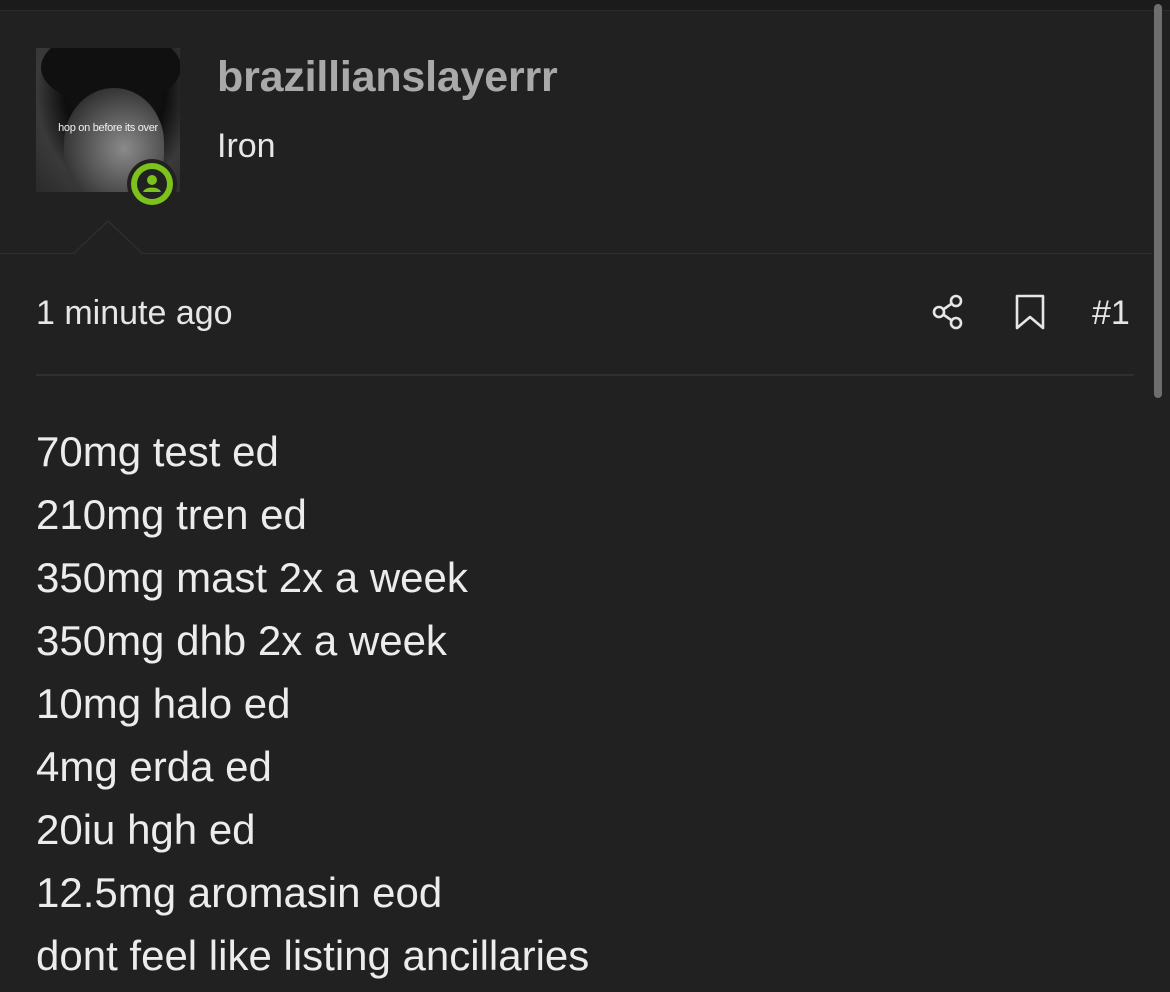  I want to click on user-rank: Iron, so click(246, 146).